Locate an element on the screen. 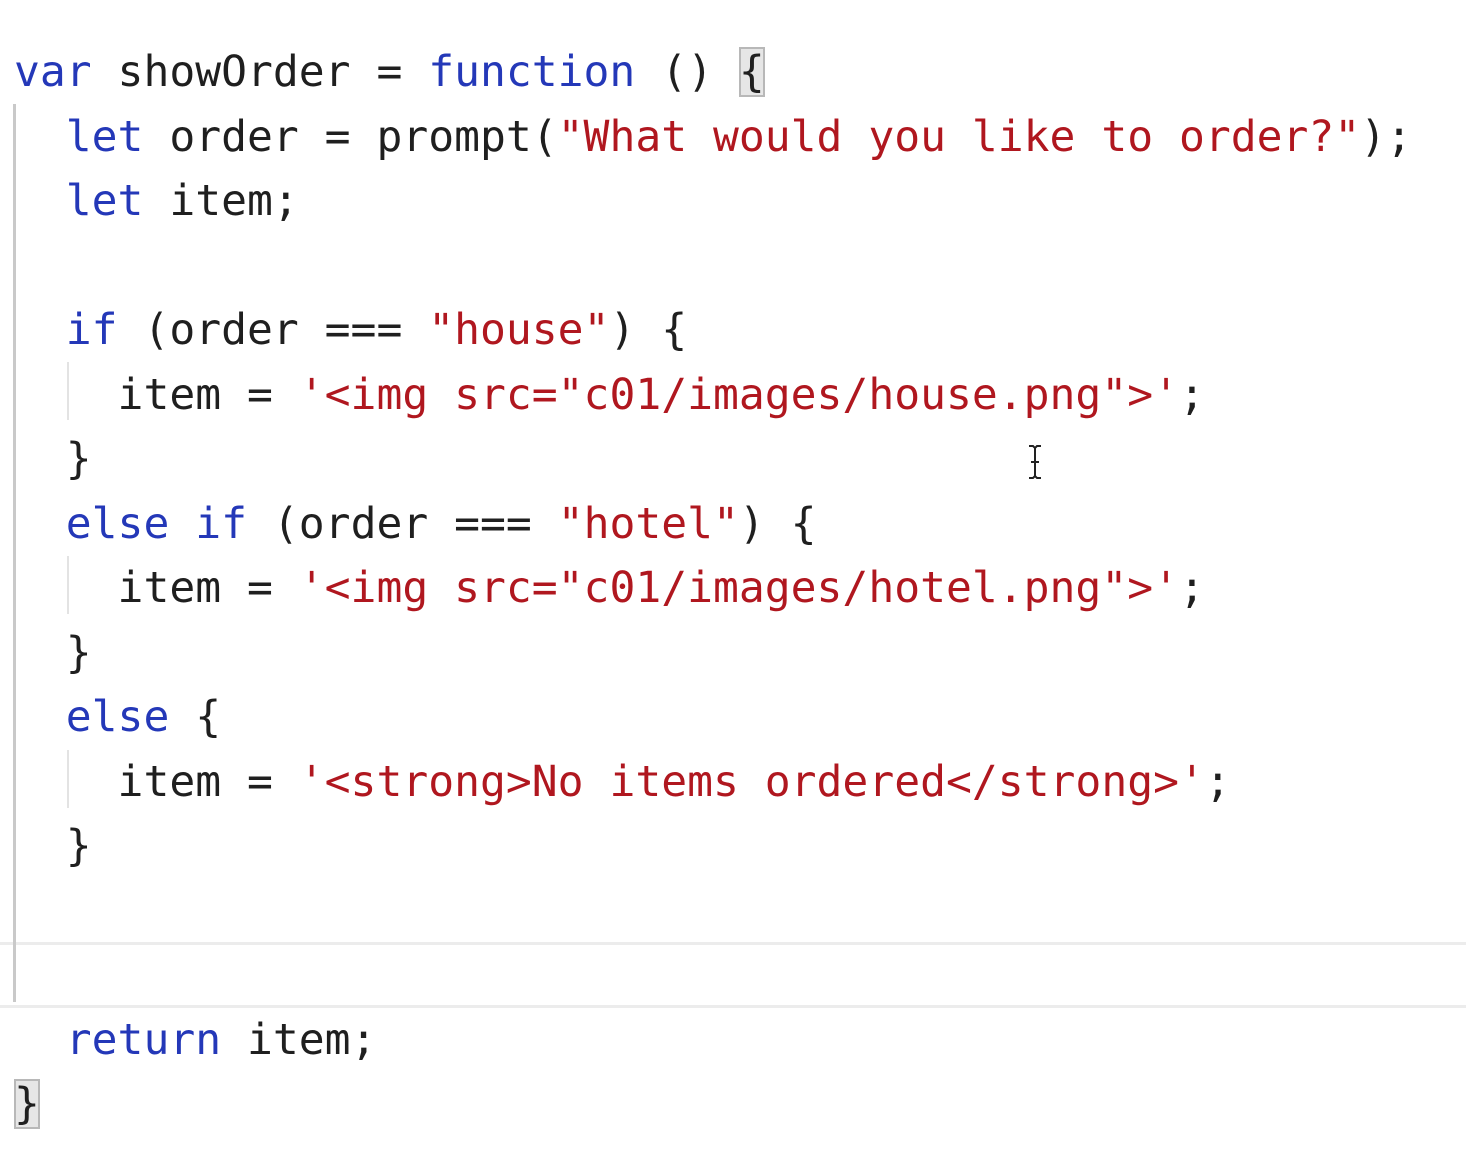 The width and height of the screenshot is (1466, 1150). code-line-11: else { is located at coordinates (117, 717).